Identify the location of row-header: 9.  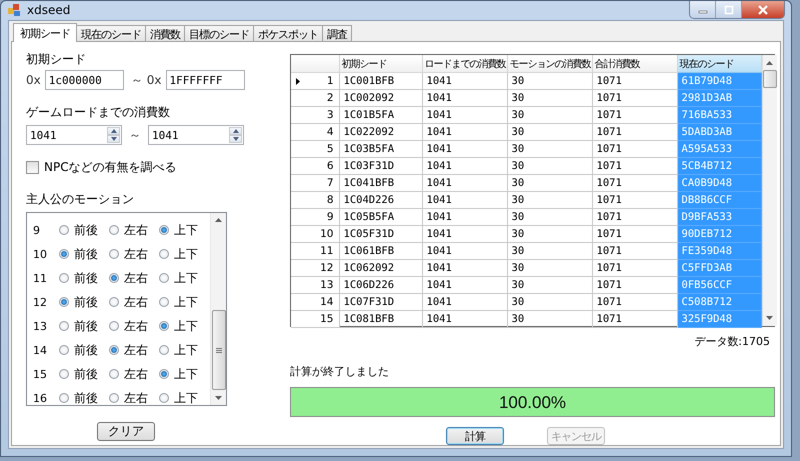
(315, 217).